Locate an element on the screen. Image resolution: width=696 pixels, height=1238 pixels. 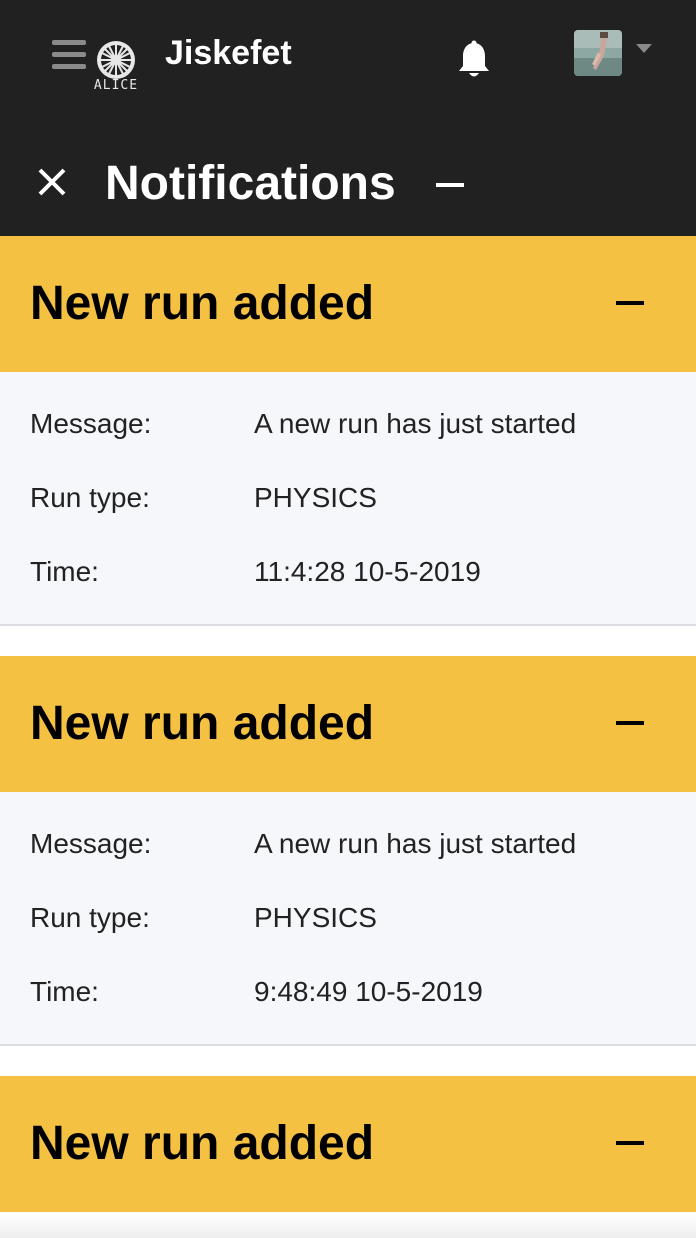
app-title: Jiskefet is located at coordinates (228, 53).